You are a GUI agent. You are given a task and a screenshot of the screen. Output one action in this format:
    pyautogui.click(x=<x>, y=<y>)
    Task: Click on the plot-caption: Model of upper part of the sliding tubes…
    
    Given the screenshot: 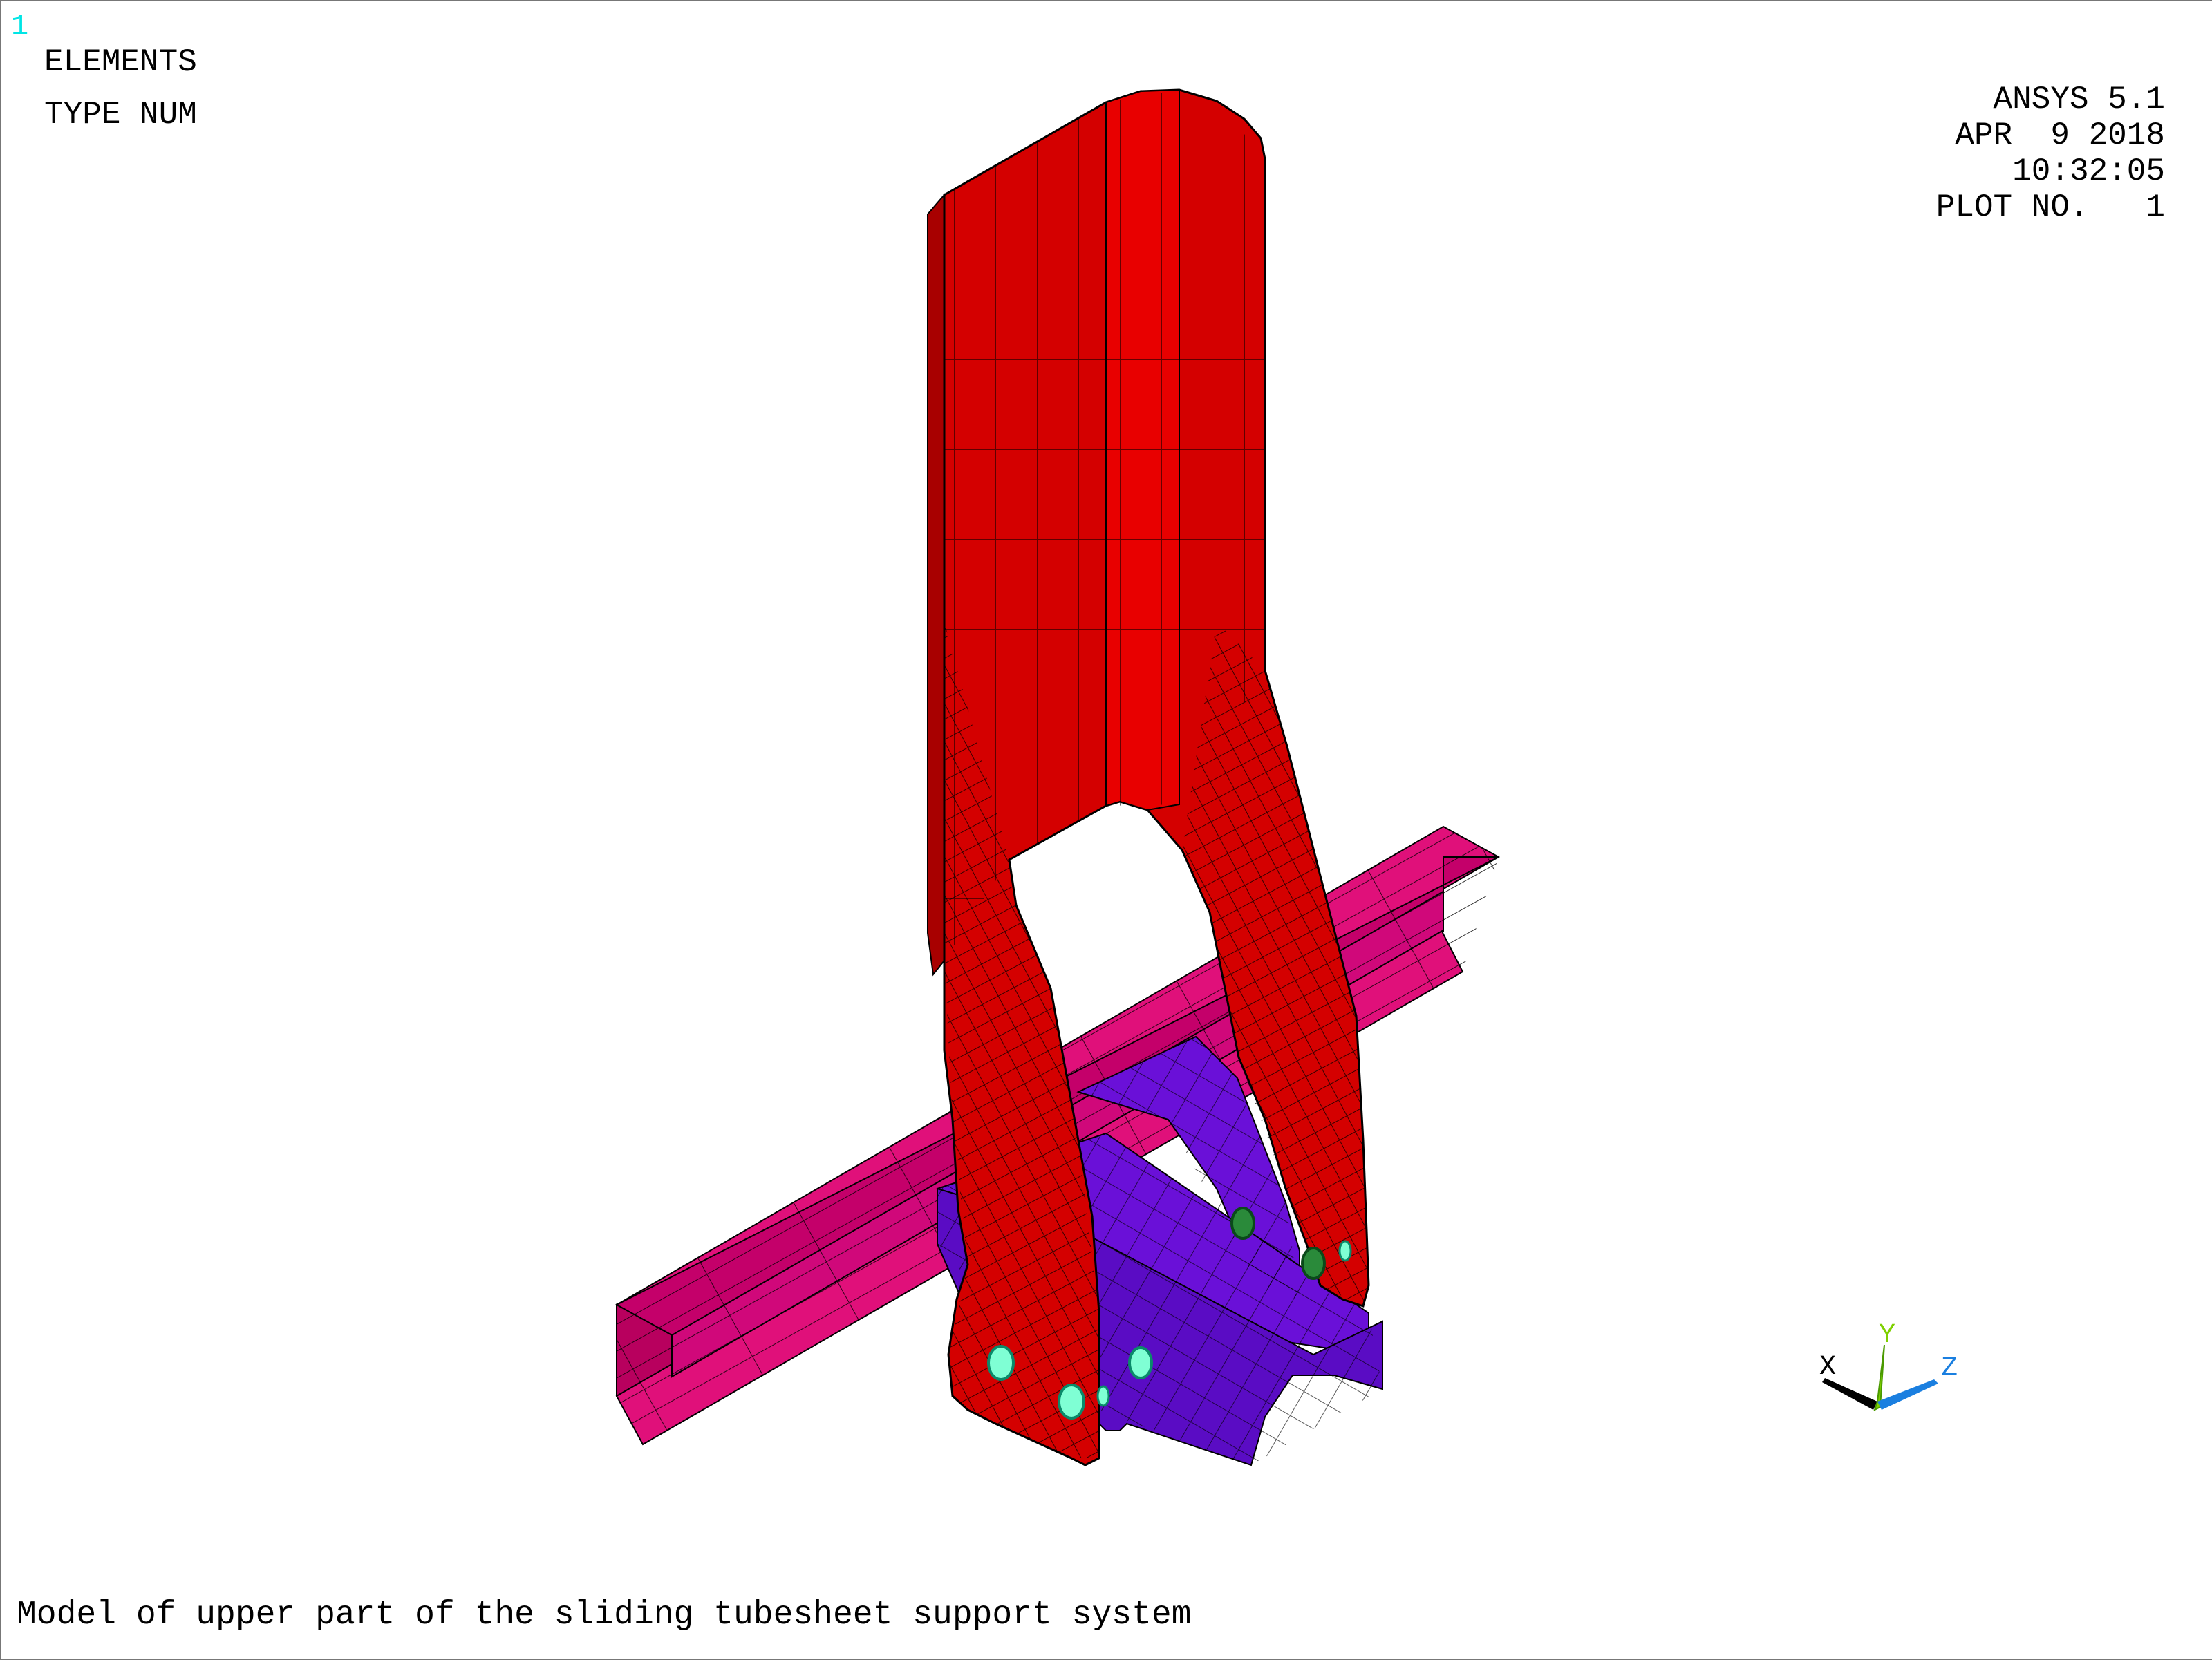 What is the action you would take?
    pyautogui.click(x=604, y=1615)
    